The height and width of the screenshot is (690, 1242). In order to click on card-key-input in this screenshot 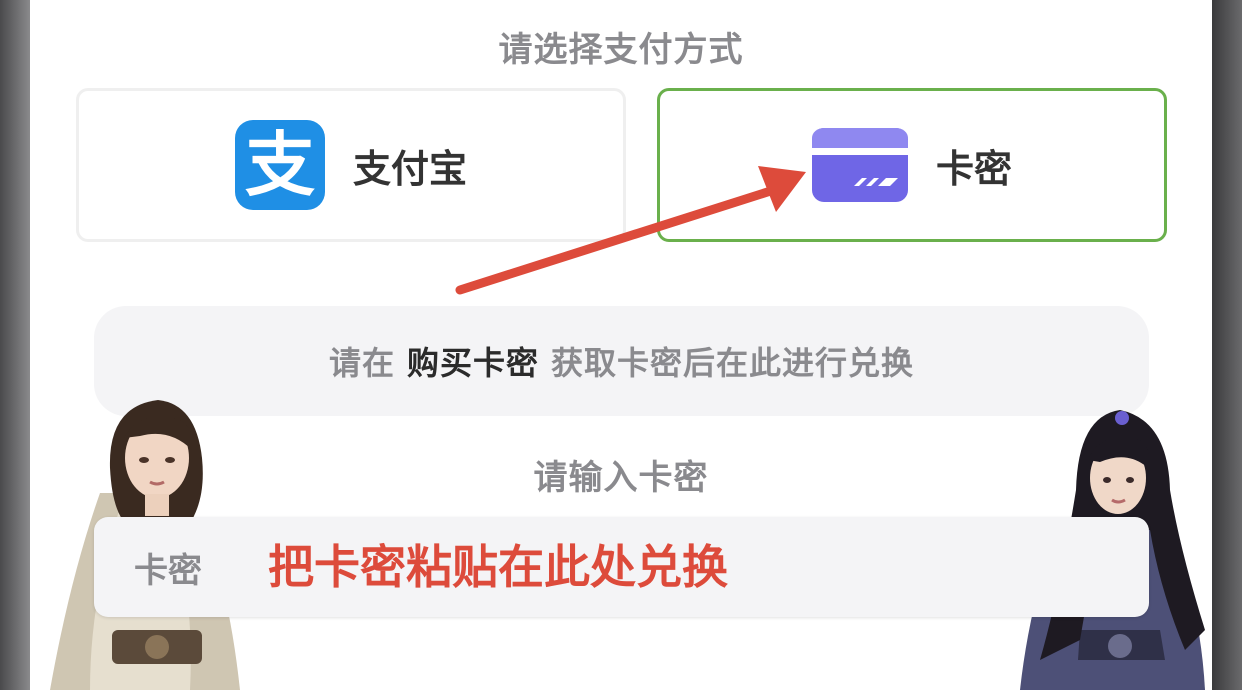, I will do `click(707, 567)`.